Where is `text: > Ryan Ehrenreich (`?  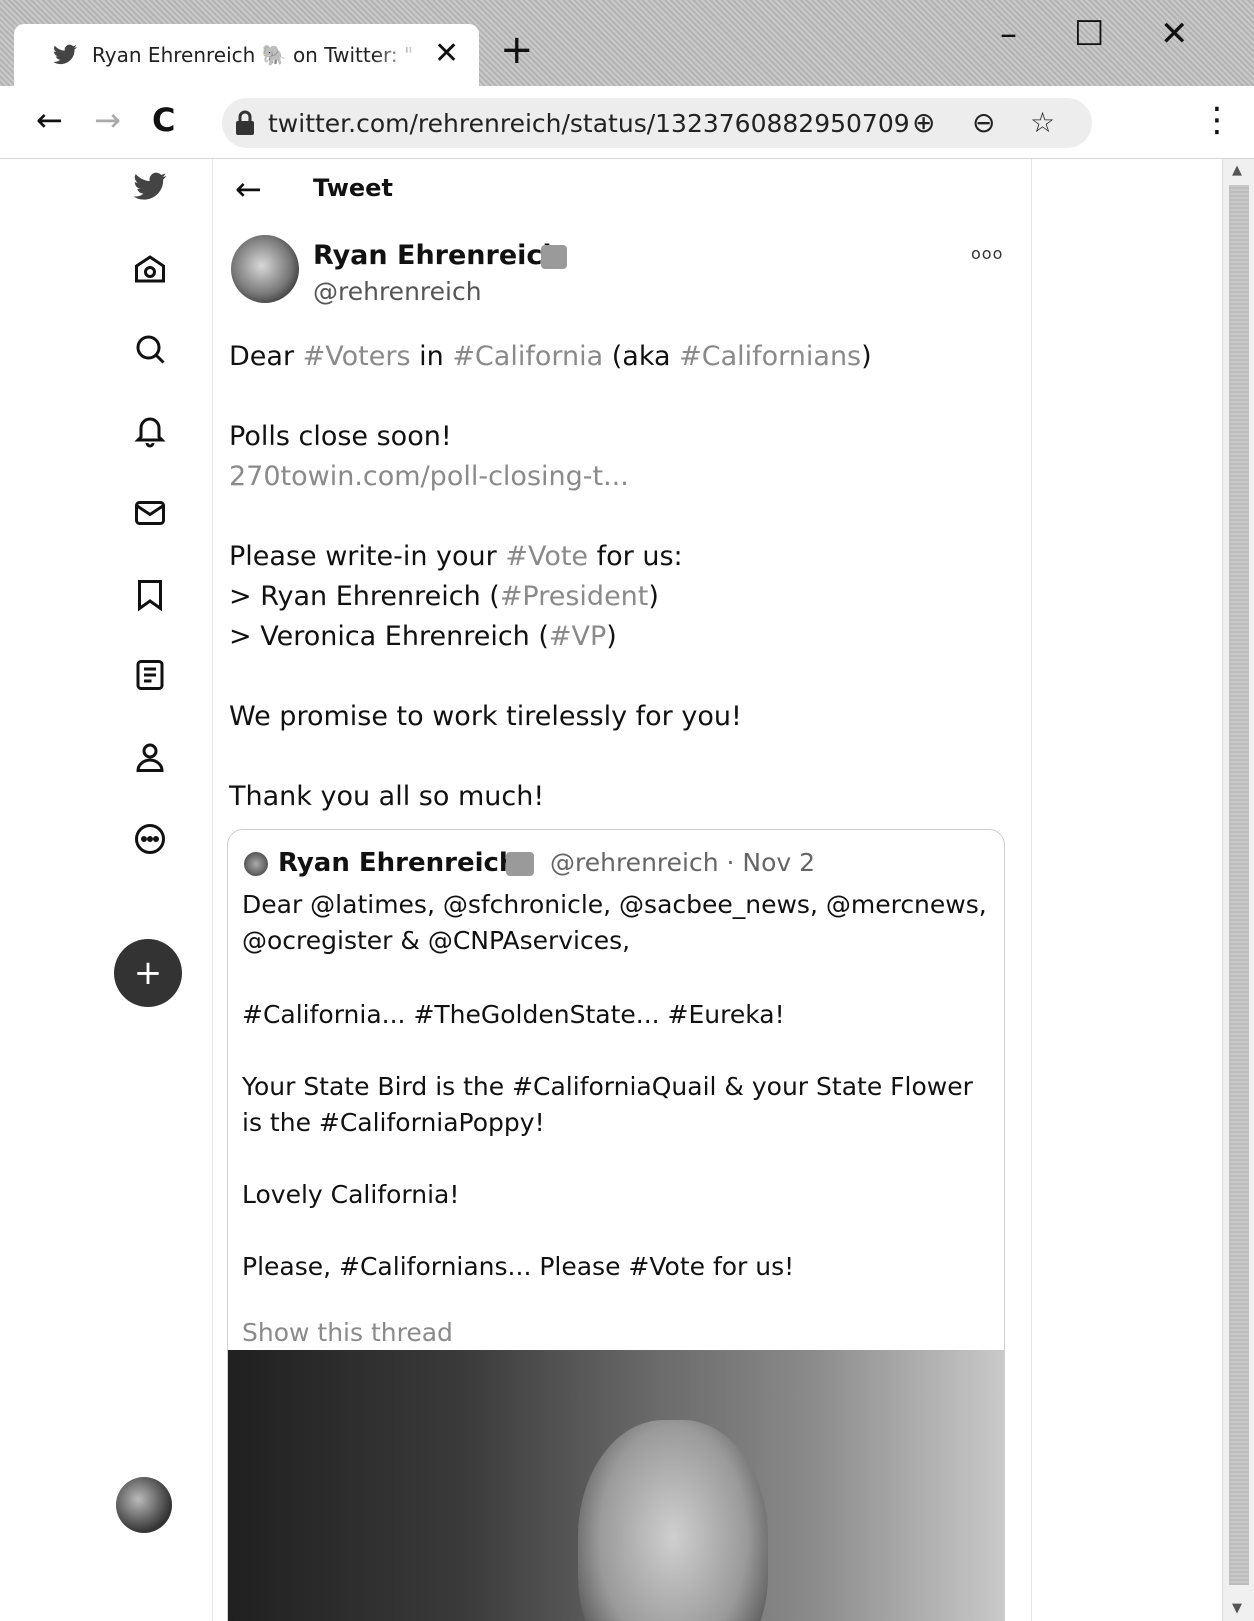
text: > Ryan Ehrenreich ( is located at coordinates (364, 596).